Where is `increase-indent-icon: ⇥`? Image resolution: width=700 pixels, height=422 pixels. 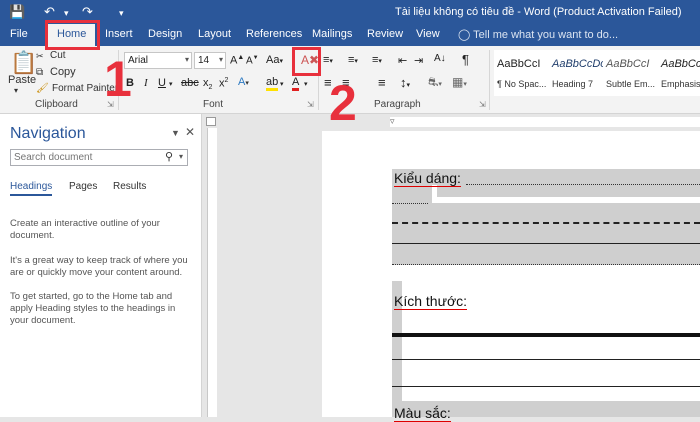 increase-indent-icon: ⇥ is located at coordinates (418, 60).